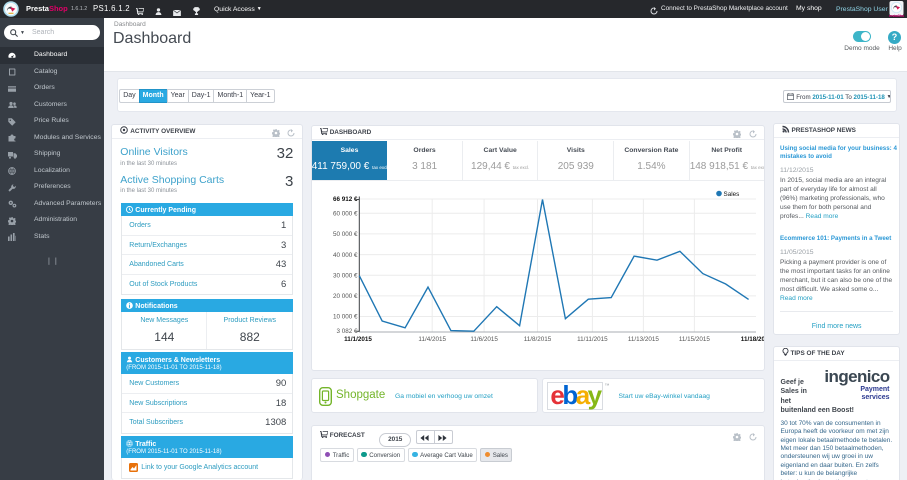 The width and height of the screenshot is (907, 480). I want to click on svg-text: Sales, so click(731, 194).